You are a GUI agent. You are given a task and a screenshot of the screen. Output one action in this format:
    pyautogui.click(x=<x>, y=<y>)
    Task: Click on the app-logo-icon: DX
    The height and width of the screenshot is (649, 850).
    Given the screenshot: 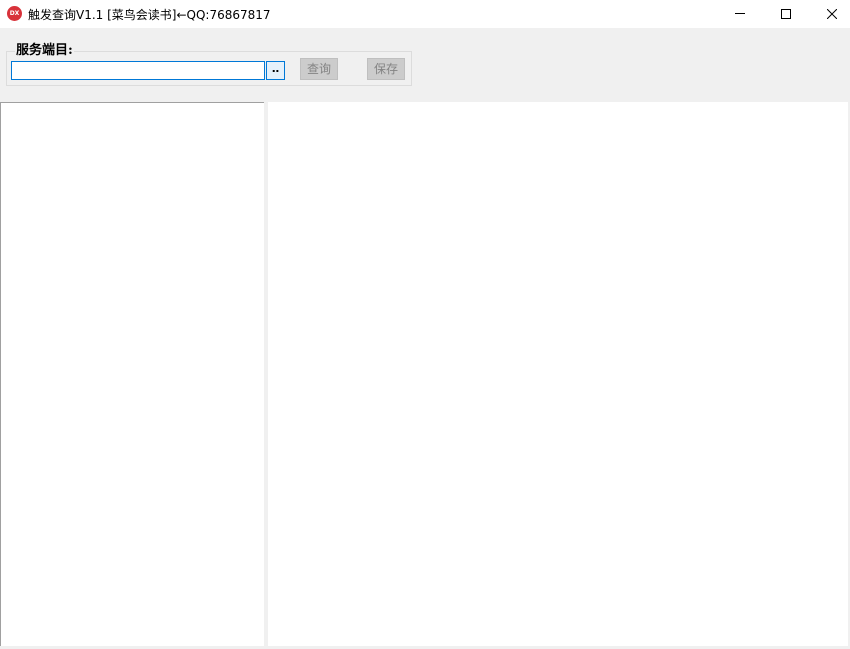 What is the action you would take?
    pyautogui.click(x=14, y=13)
    